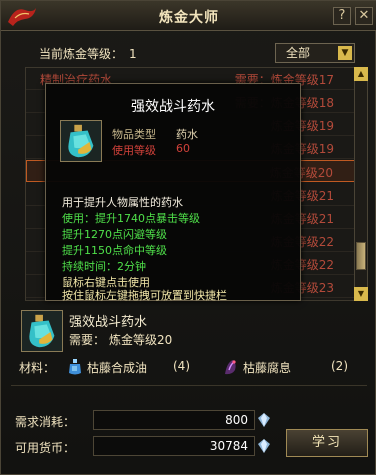 This screenshot has height=475, width=376. I want to click on tooltip-effect-line: 使用：提升1740点暴击等级, so click(131, 218).